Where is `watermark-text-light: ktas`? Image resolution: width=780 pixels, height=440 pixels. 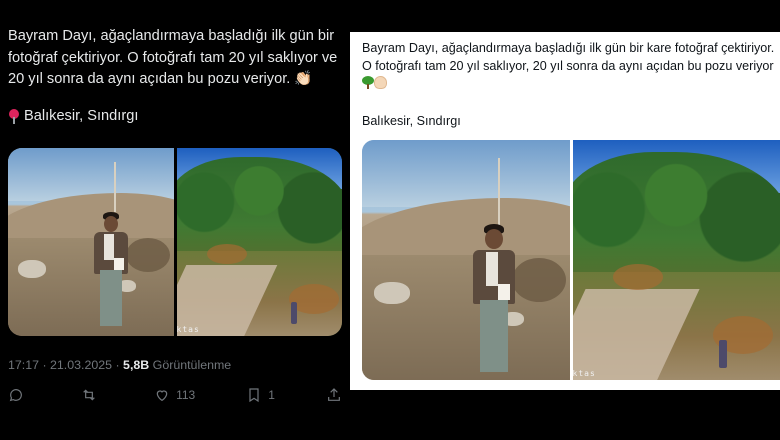 watermark-text-light: ktas is located at coordinates (584, 373).